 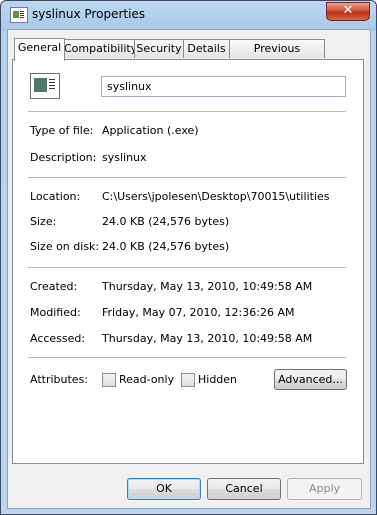 What do you see at coordinates (207, 338) in the screenshot?
I see `accessed-value: Thursday, May 13, 2010, 10:49:58 AM` at bounding box center [207, 338].